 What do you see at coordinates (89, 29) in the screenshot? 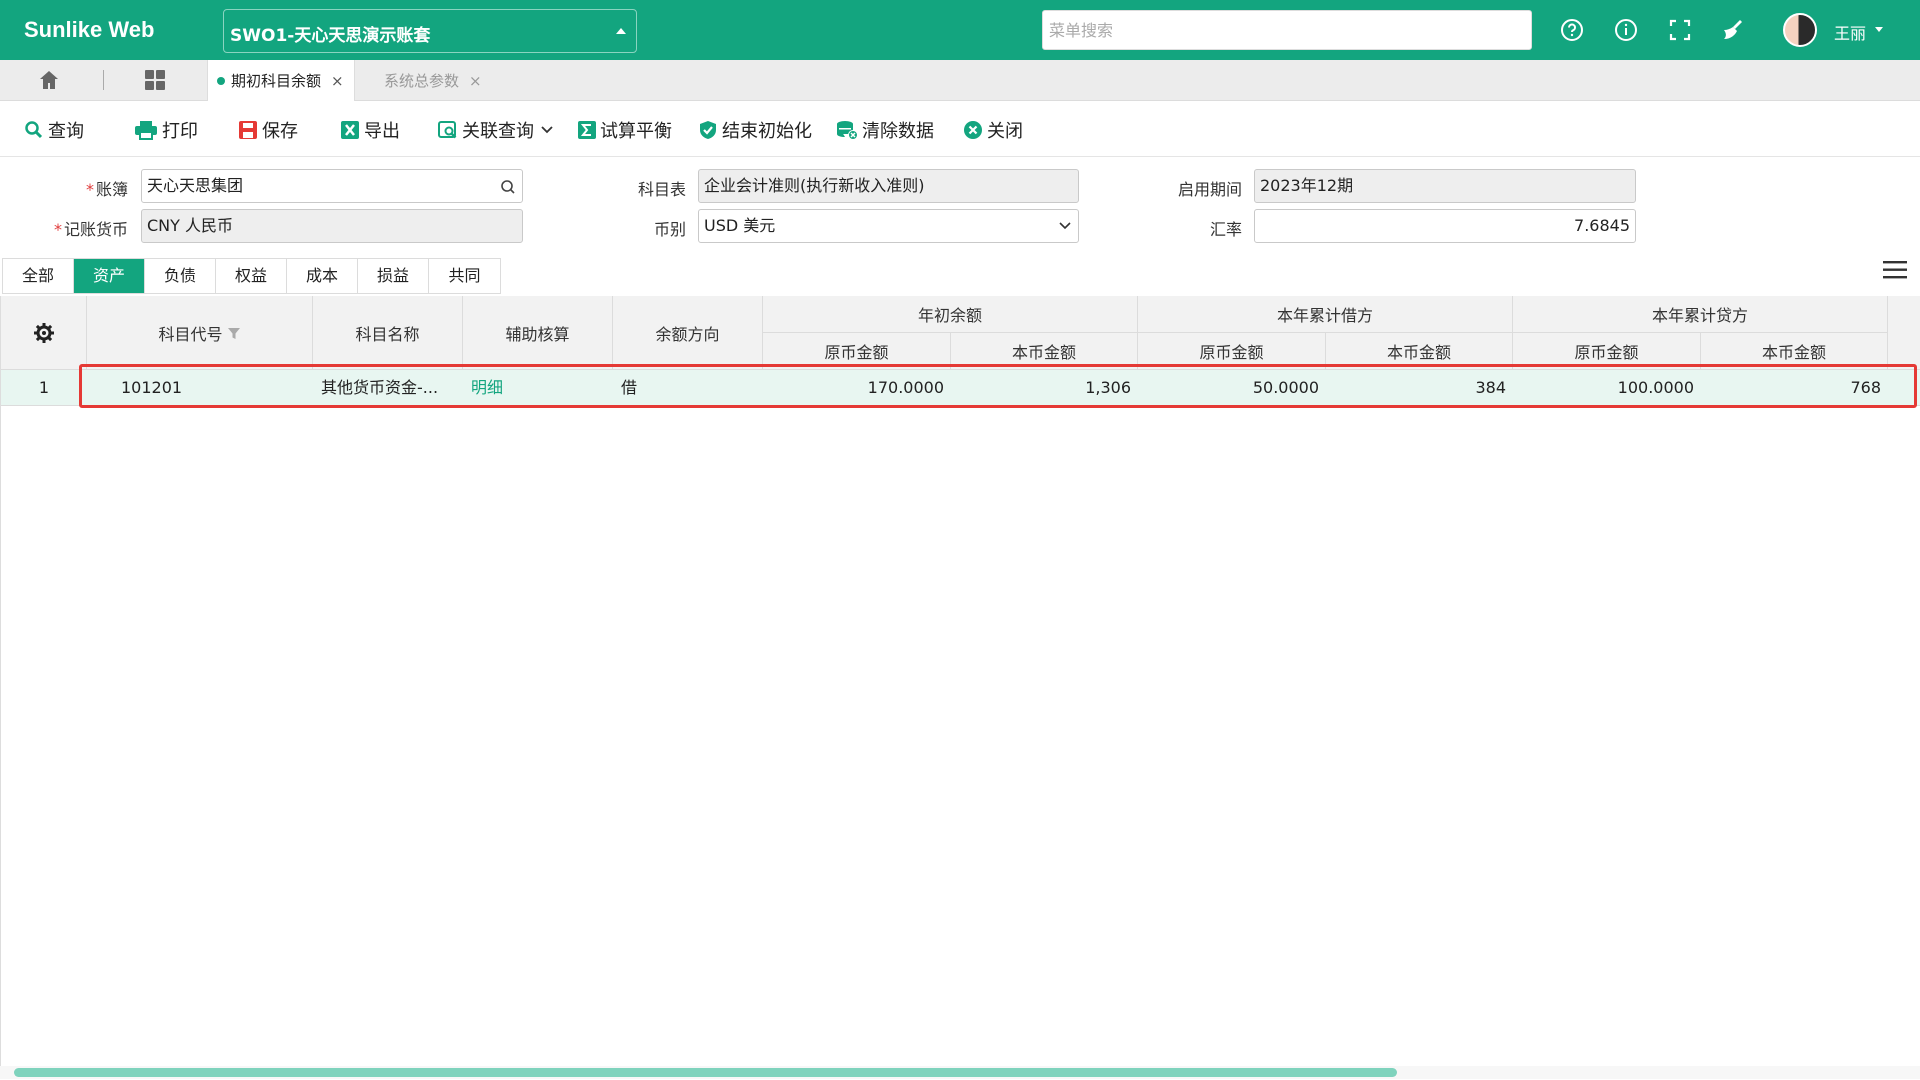
I see `brand-logo: Sunlike Web` at bounding box center [89, 29].